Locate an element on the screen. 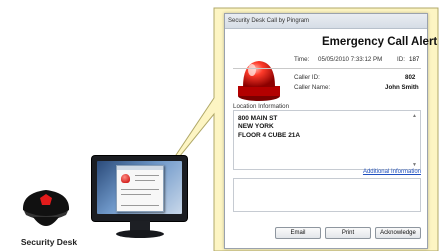 Image resolution: width=443 pixels, height=251 pixels. desktop-wallpaper is located at coordinates (139, 187).